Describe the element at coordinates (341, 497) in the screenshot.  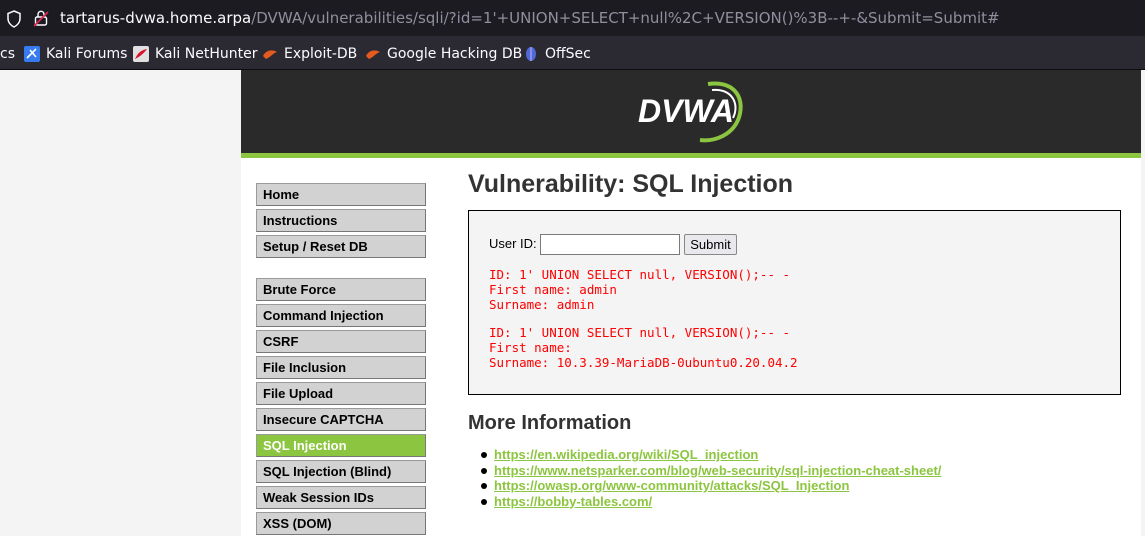
I see `menu-item-weak-session-ids: Weak Session IDs` at that location.